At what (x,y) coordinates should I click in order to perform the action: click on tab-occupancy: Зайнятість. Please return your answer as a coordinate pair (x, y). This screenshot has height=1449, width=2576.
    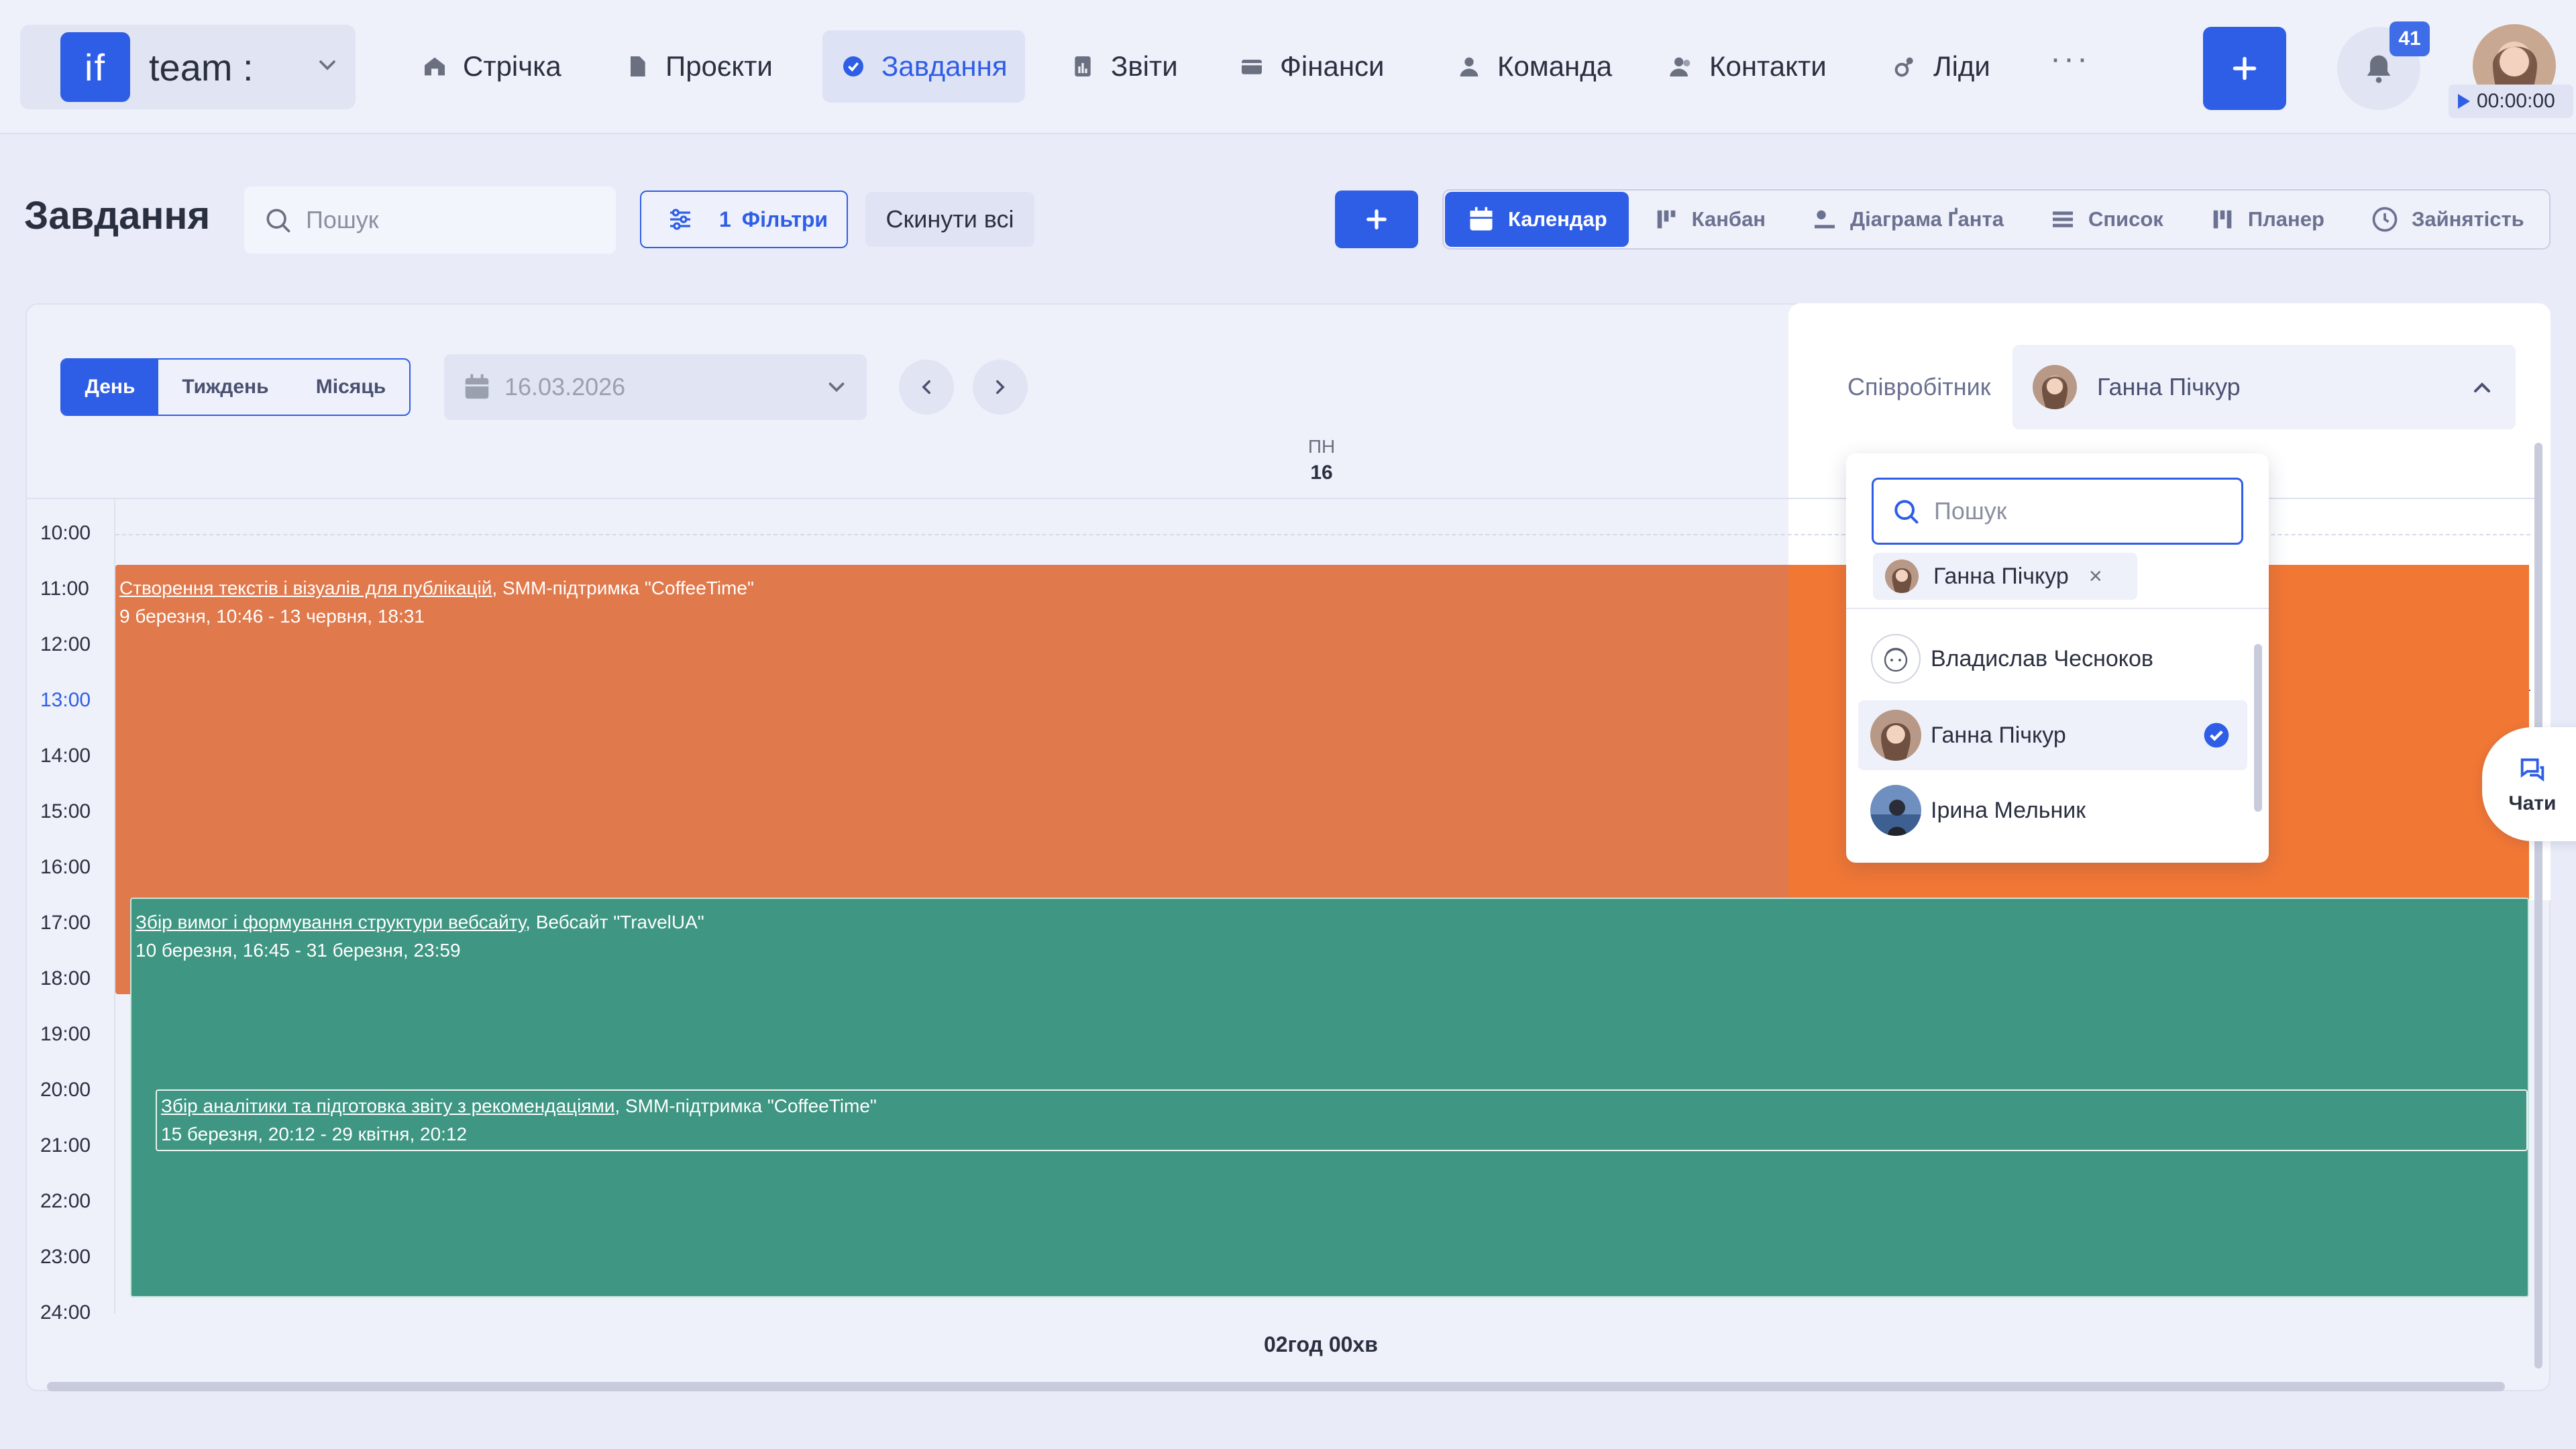
    Looking at the image, I should click on (2447, 219).